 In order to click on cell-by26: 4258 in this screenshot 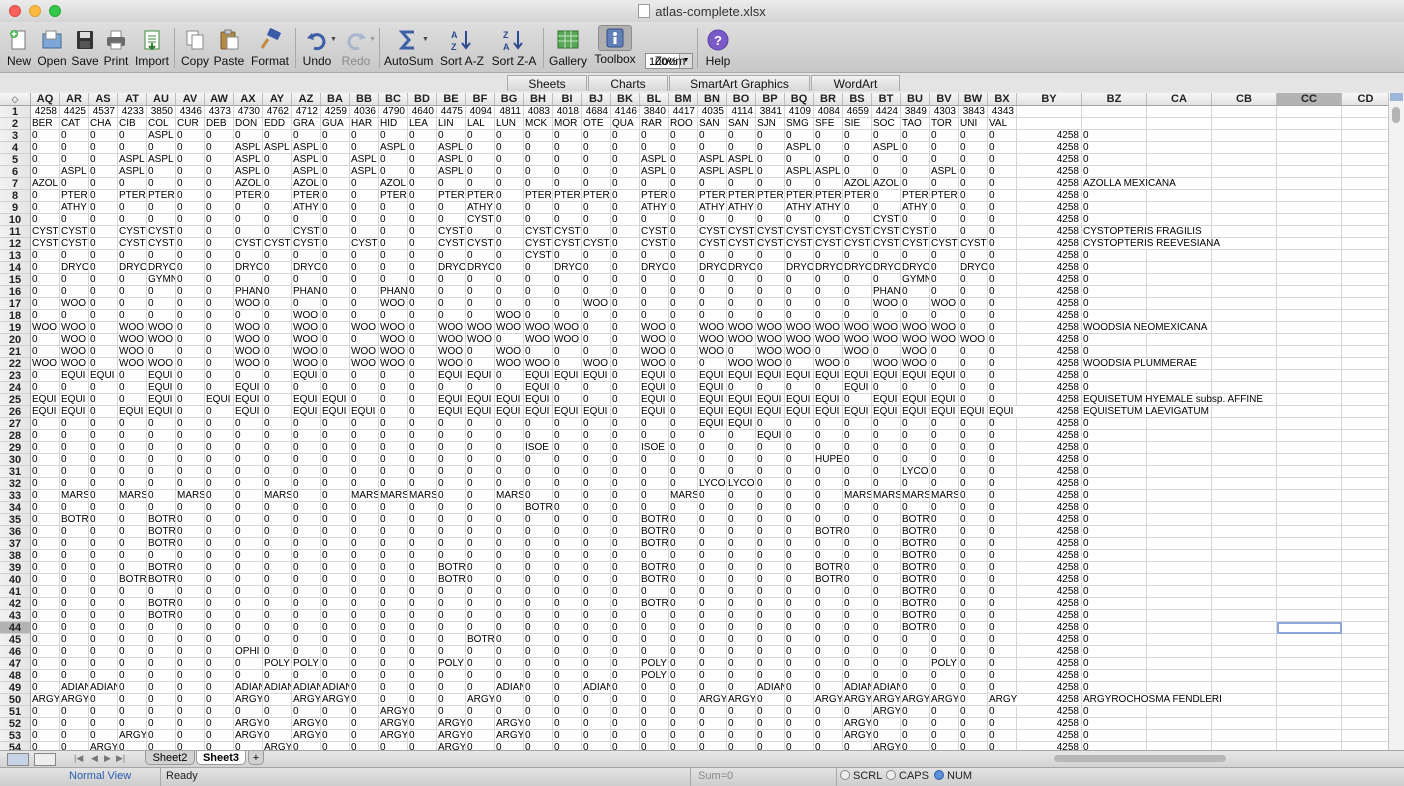, I will do `click(1049, 412)`.